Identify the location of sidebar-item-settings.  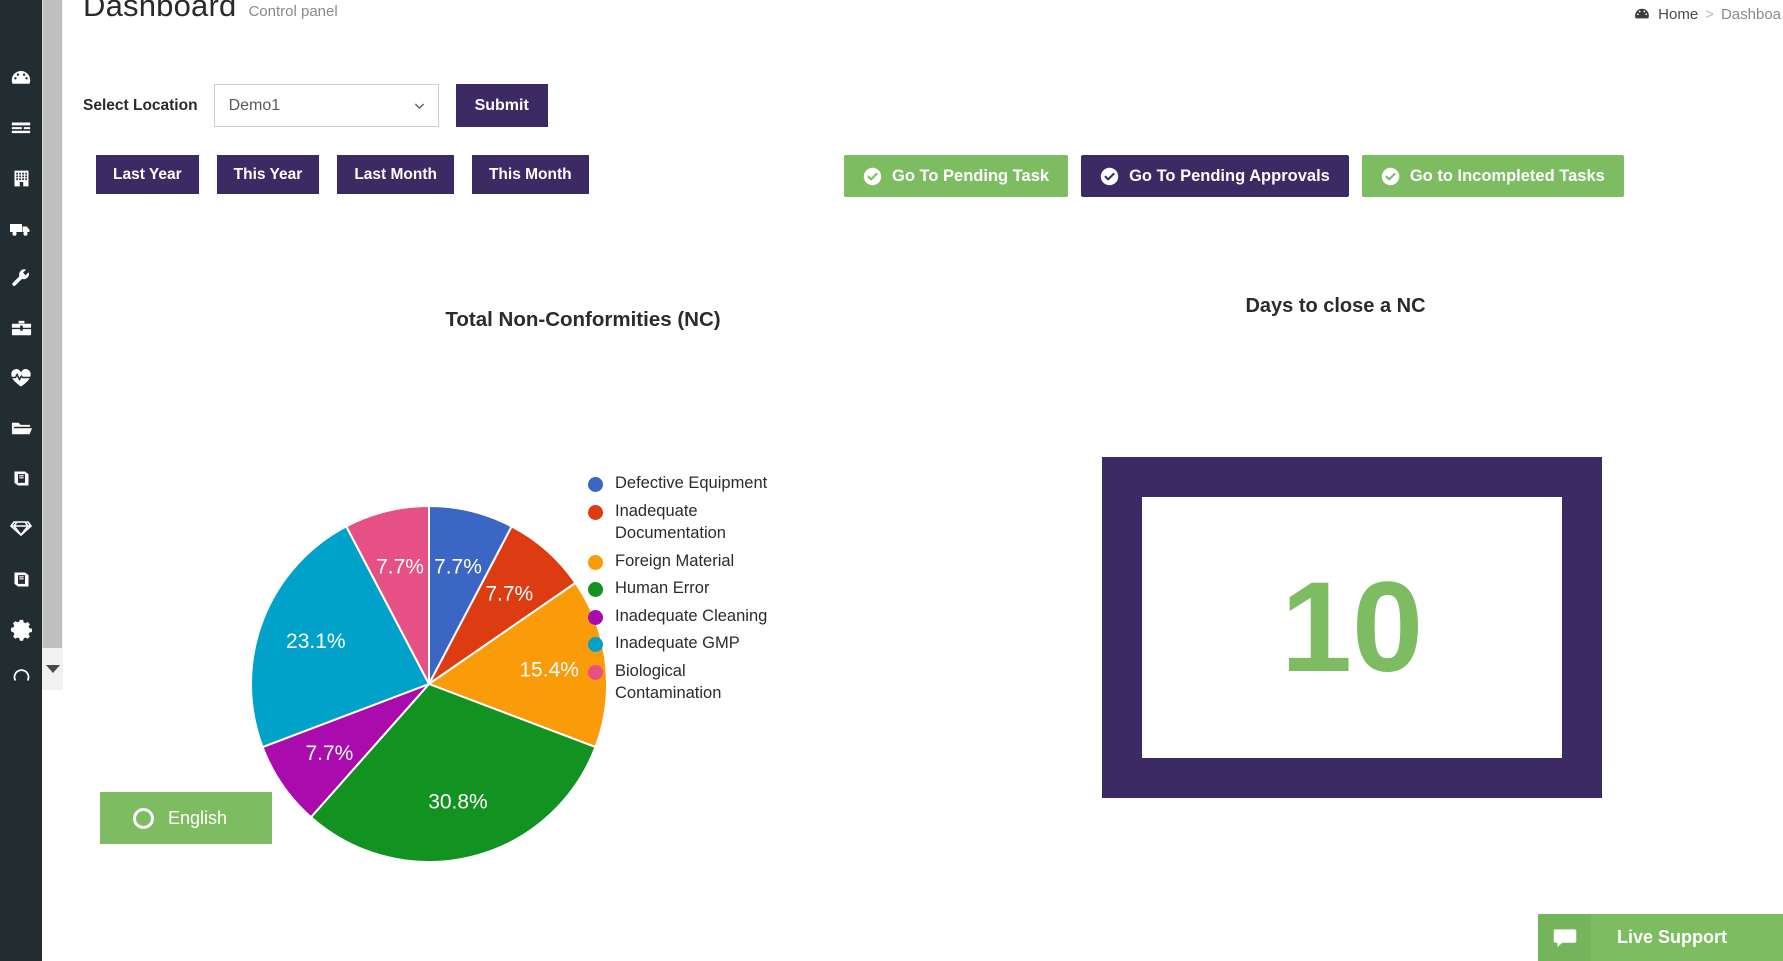
(21, 629).